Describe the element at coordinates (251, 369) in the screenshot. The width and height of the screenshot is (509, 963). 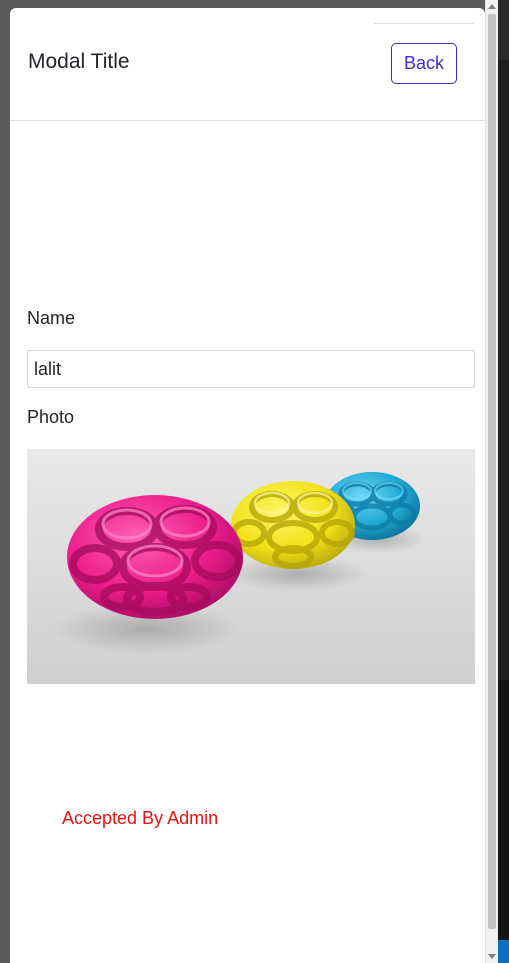
I see `name-input` at that location.